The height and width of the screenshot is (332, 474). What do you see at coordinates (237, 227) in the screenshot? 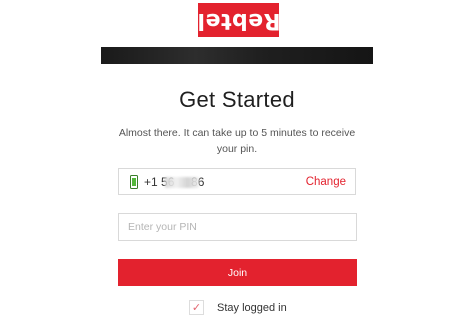
I see `pin-input` at bounding box center [237, 227].